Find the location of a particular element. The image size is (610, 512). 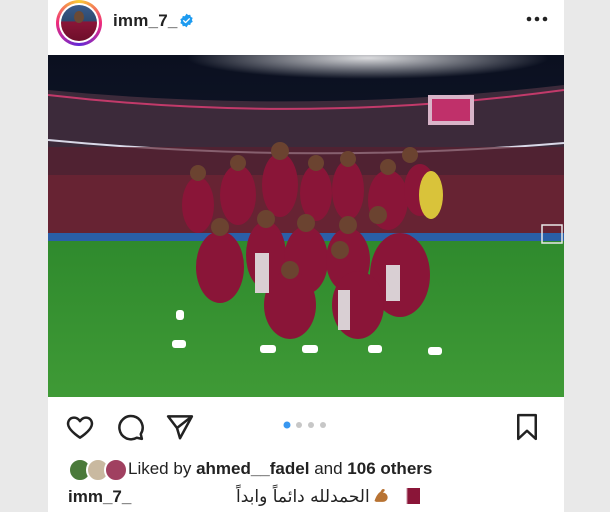

bookmark-icon is located at coordinates (527, 427).